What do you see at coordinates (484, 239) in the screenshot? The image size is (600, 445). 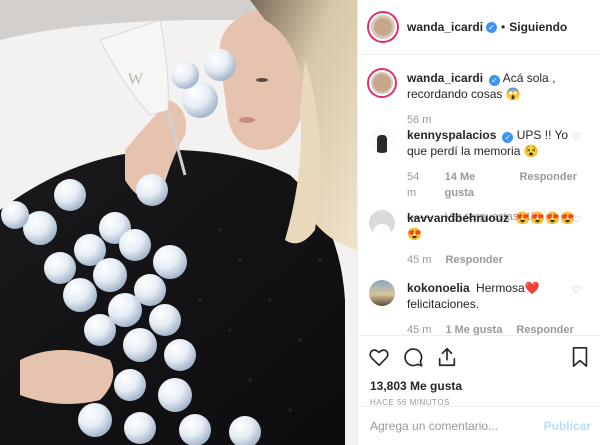 I see `comment-item: kavvandbehruouz 😍😍😍😍😍 45 m Responder ♡` at bounding box center [484, 239].